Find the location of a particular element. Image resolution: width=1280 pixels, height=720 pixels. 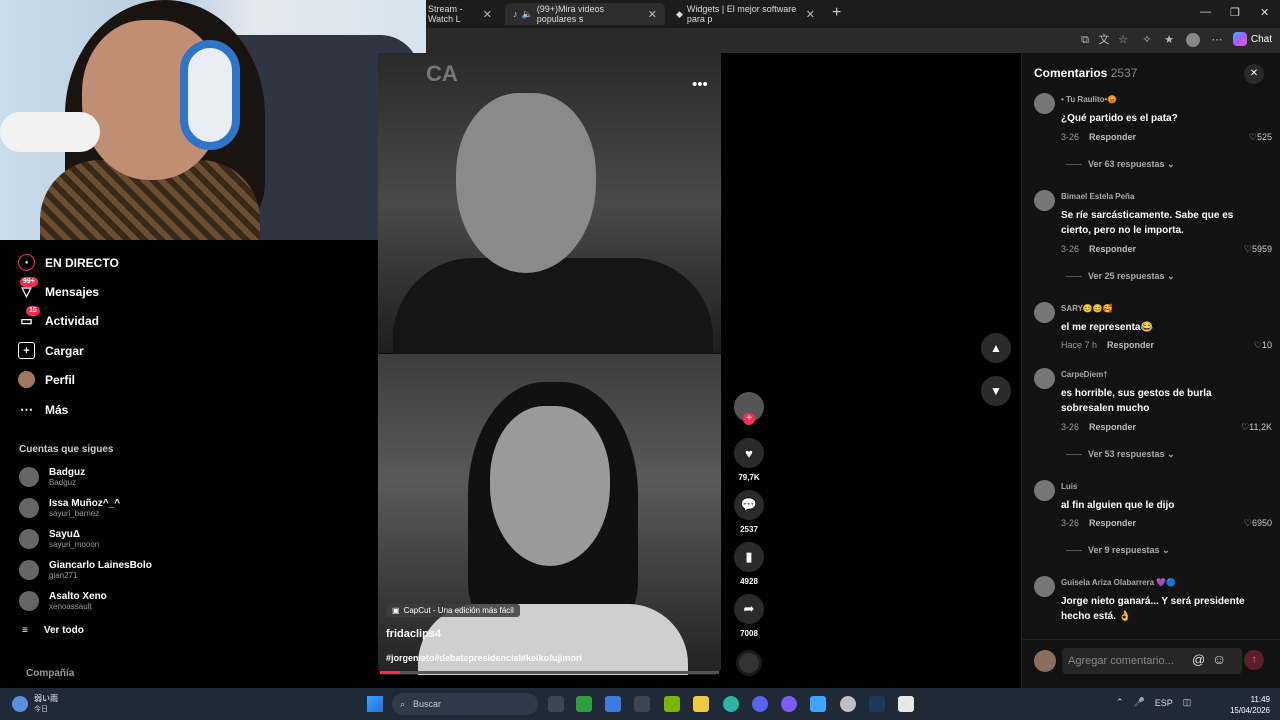

sidebar-item-messages: ▽ 99+ Mensajes is located at coordinates (58, 288).